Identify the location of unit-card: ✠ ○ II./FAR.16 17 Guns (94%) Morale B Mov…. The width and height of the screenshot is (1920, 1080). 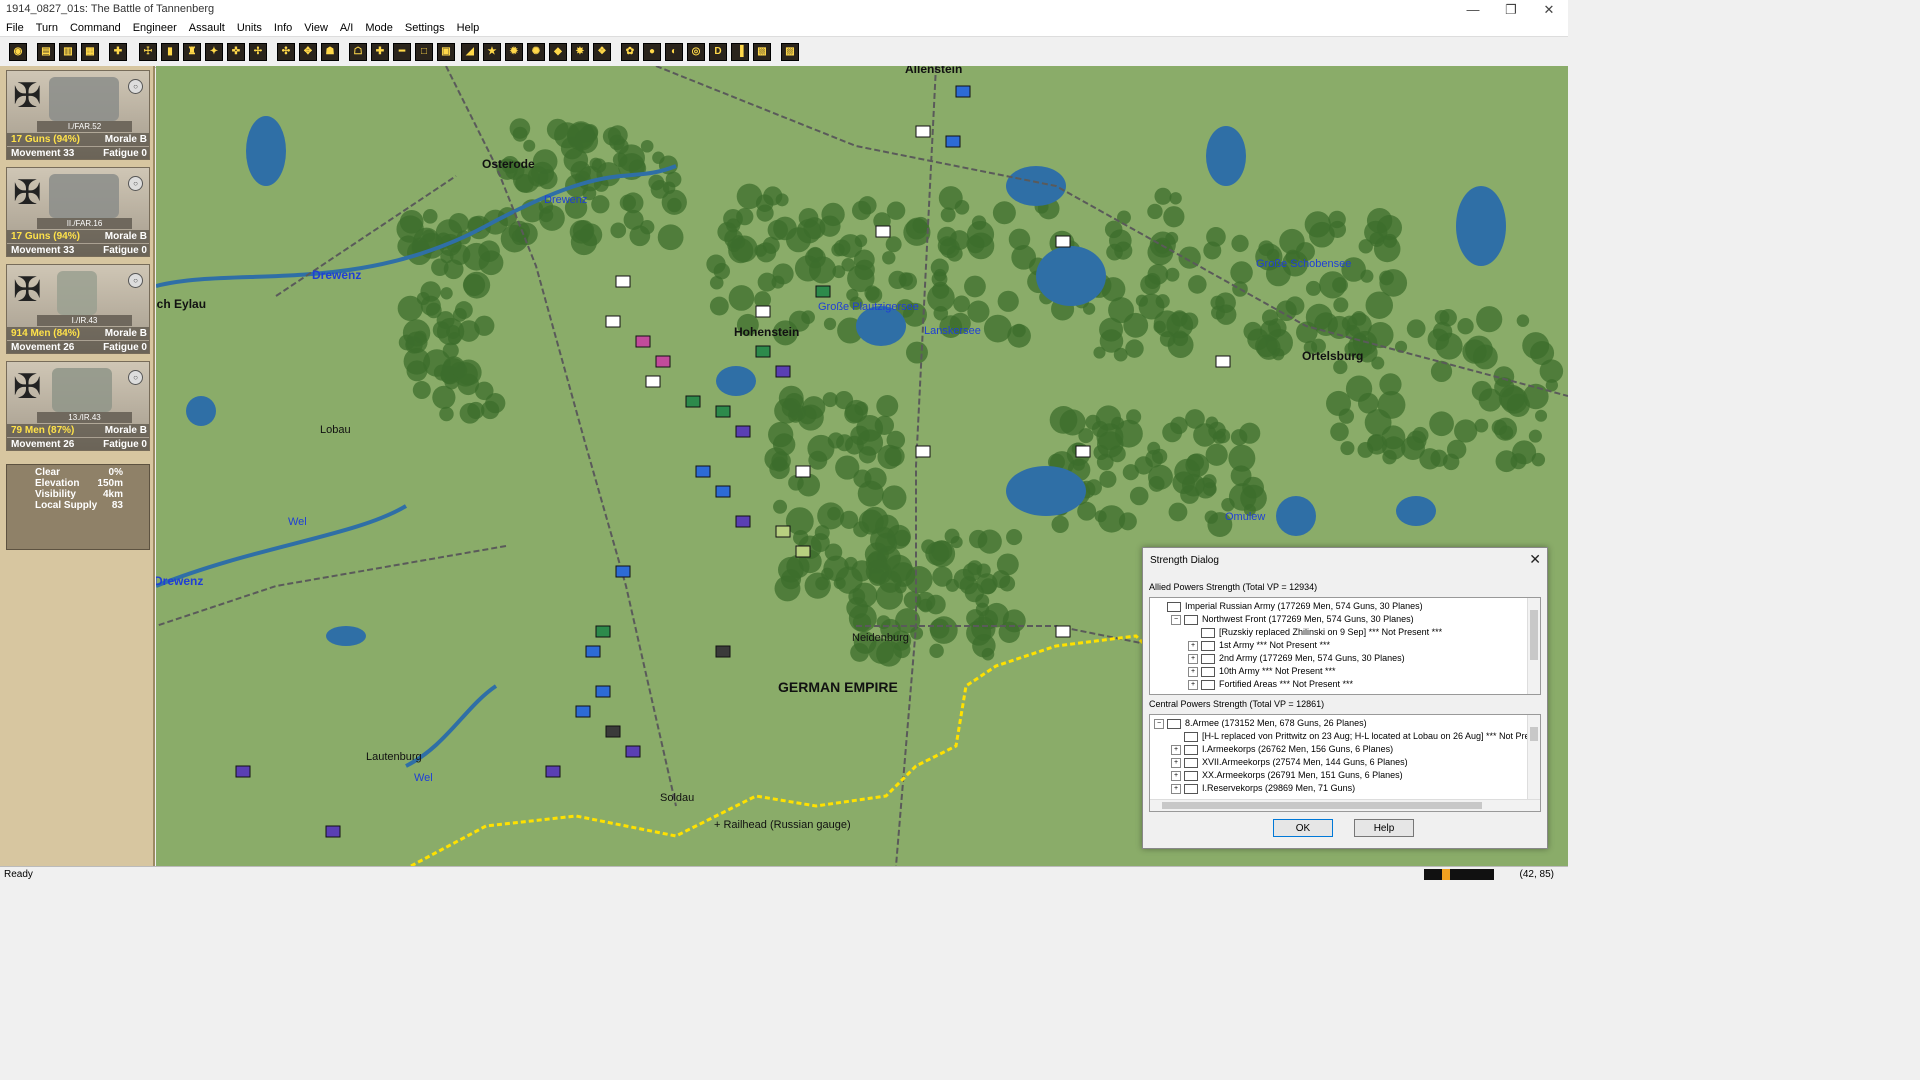
(78, 212).